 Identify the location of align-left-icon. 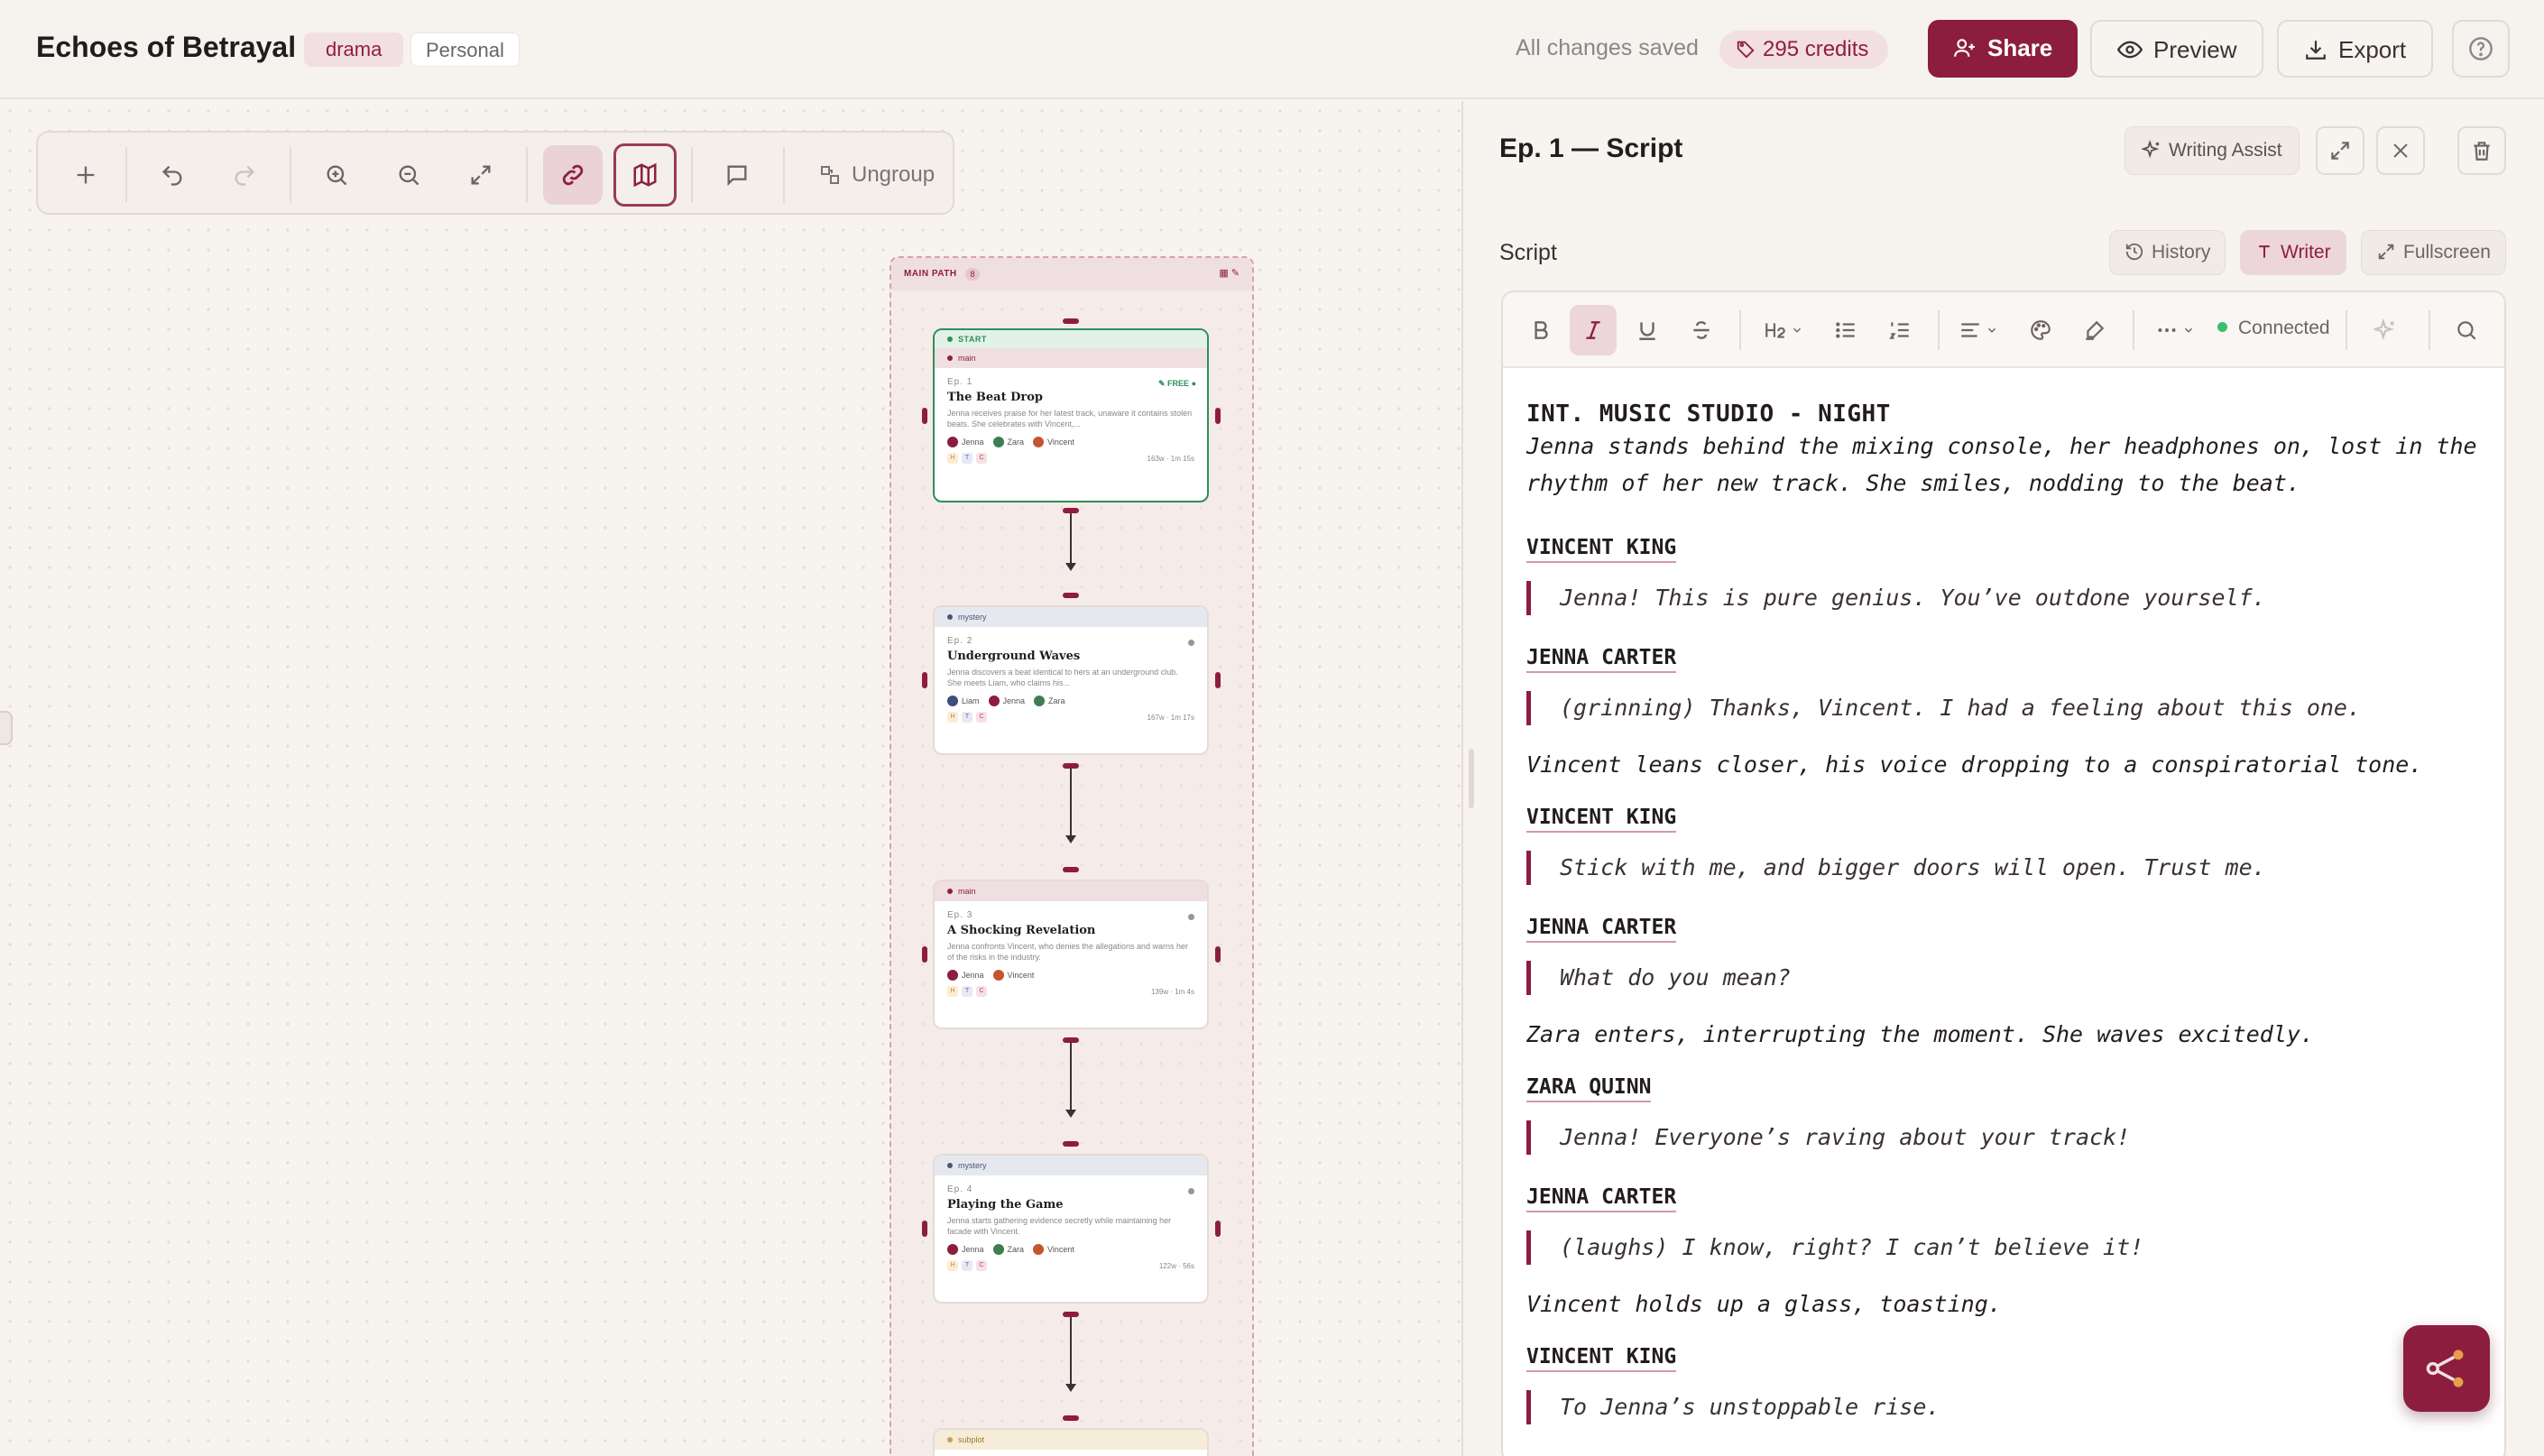
(1970, 330).